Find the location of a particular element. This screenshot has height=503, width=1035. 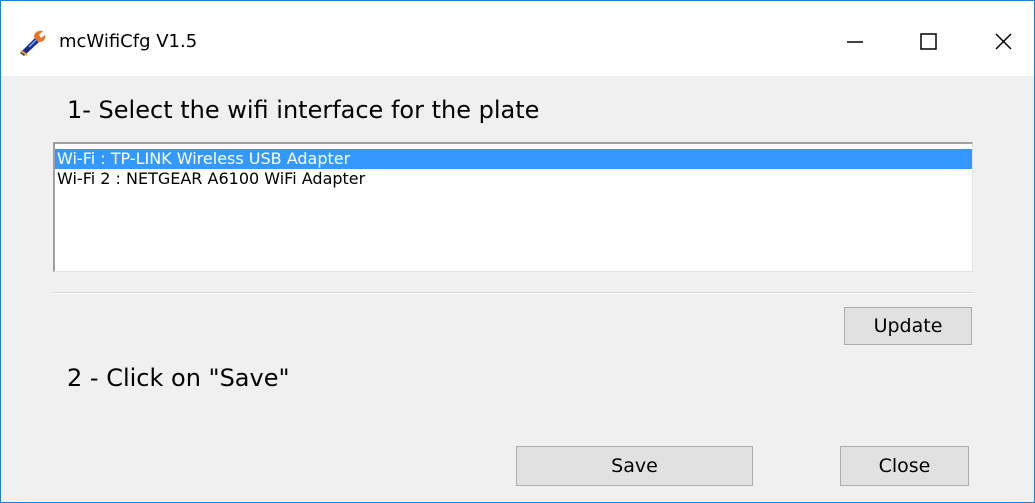

save-button: Save is located at coordinates (634, 466).